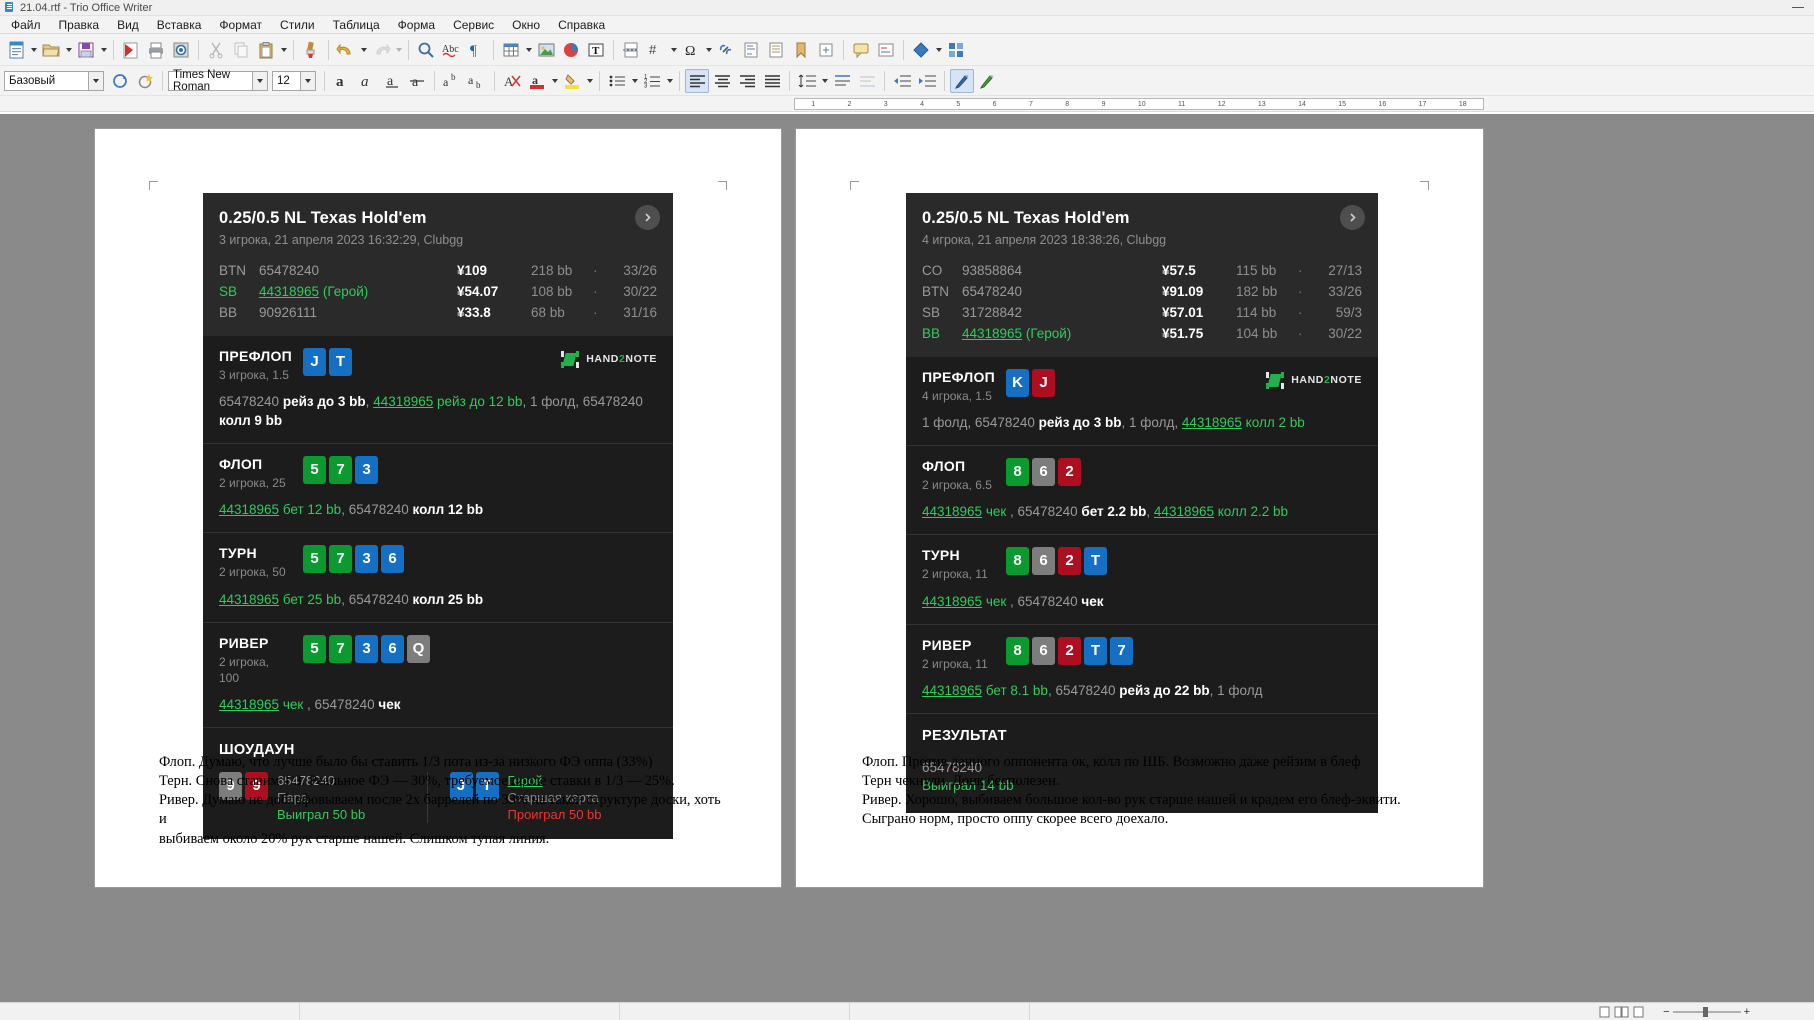 This screenshot has height=1020, width=1814. What do you see at coordinates (311, 50) in the screenshot?
I see `clone-formatting-icon` at bounding box center [311, 50].